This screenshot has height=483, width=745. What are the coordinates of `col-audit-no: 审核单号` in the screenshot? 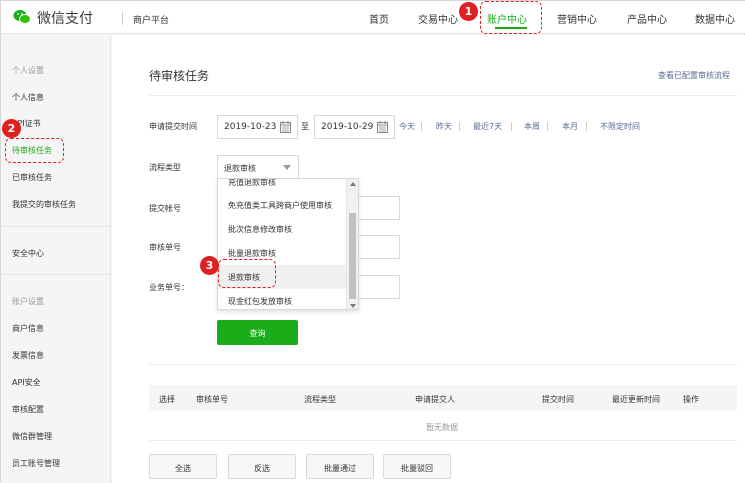 It's located at (212, 399).